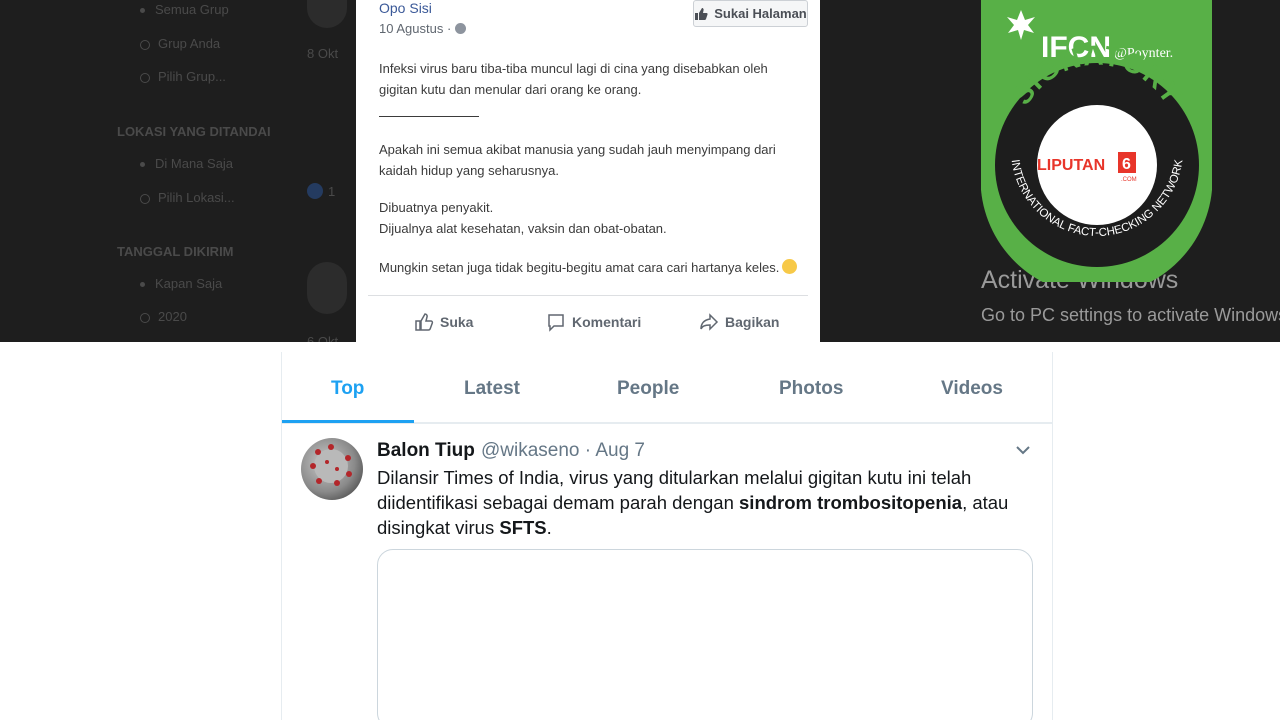  What do you see at coordinates (186, 163) in the screenshot?
I see `filter-option-anywhere: Di Mana Saja` at bounding box center [186, 163].